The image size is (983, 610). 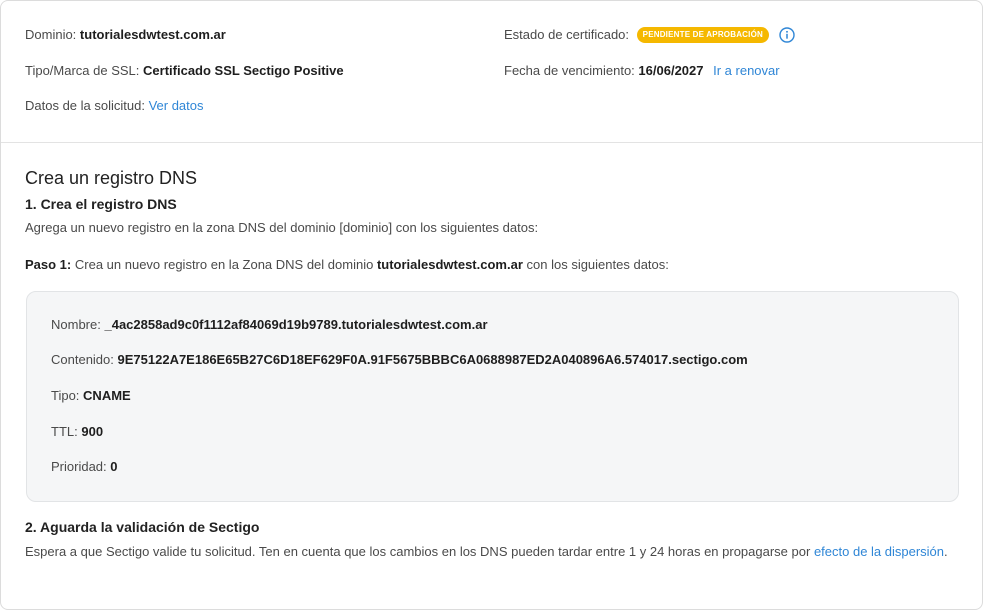 I want to click on info-icon, so click(x=786, y=34).